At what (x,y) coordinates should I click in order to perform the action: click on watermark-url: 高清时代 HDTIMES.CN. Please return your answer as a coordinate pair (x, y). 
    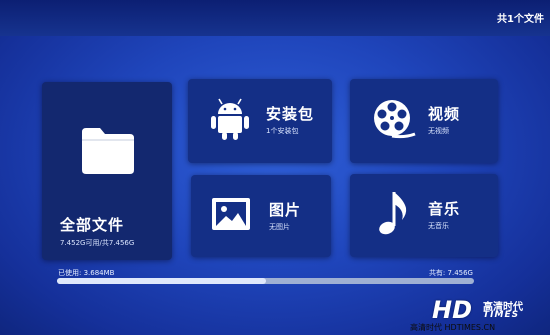
    Looking at the image, I should click on (453, 327).